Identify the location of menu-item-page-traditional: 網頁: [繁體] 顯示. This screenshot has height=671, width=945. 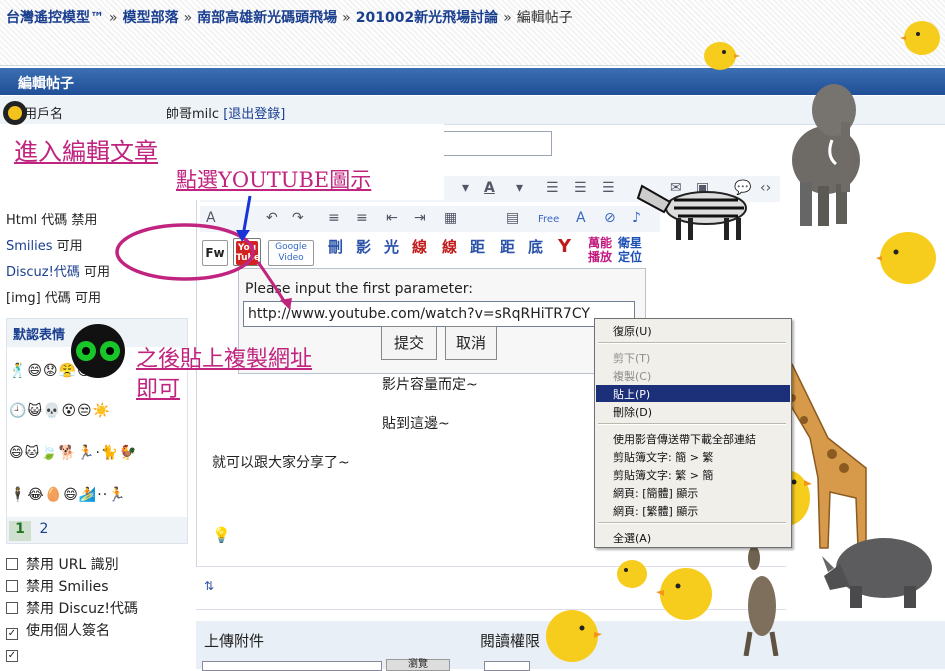
(693, 510).